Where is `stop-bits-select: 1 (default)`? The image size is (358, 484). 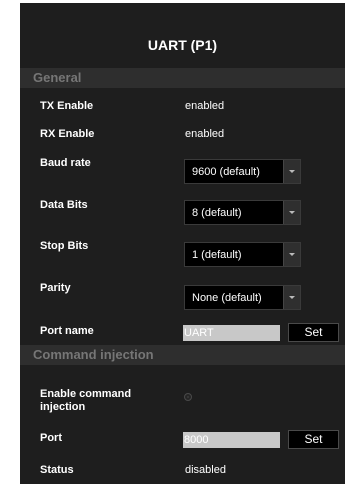 stop-bits-select: 1 (default) is located at coordinates (242, 254).